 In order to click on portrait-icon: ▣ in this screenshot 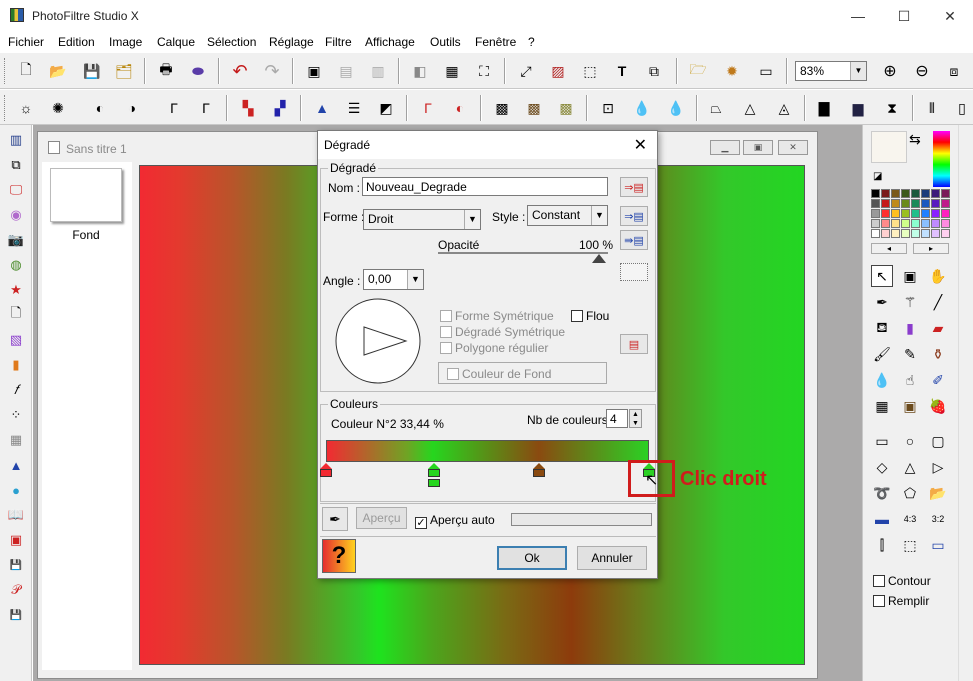, I will do `click(910, 406)`.